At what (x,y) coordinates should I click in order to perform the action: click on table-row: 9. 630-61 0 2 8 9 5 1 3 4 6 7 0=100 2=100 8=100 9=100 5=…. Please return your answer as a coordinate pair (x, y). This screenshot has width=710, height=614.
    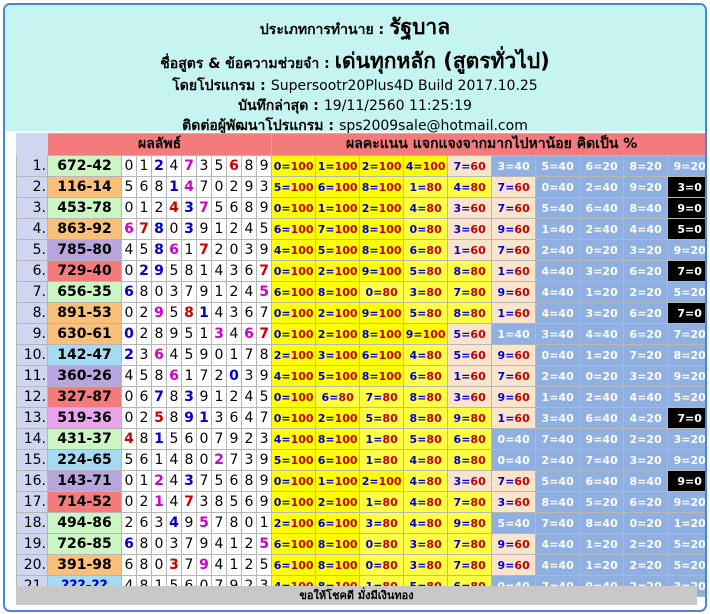
    Looking at the image, I should click on (360, 334).